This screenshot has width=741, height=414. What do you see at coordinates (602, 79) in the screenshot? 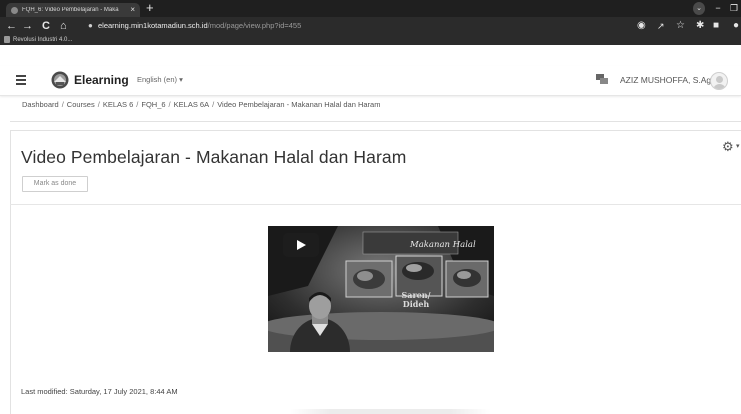
I see `messages-icon` at bounding box center [602, 79].